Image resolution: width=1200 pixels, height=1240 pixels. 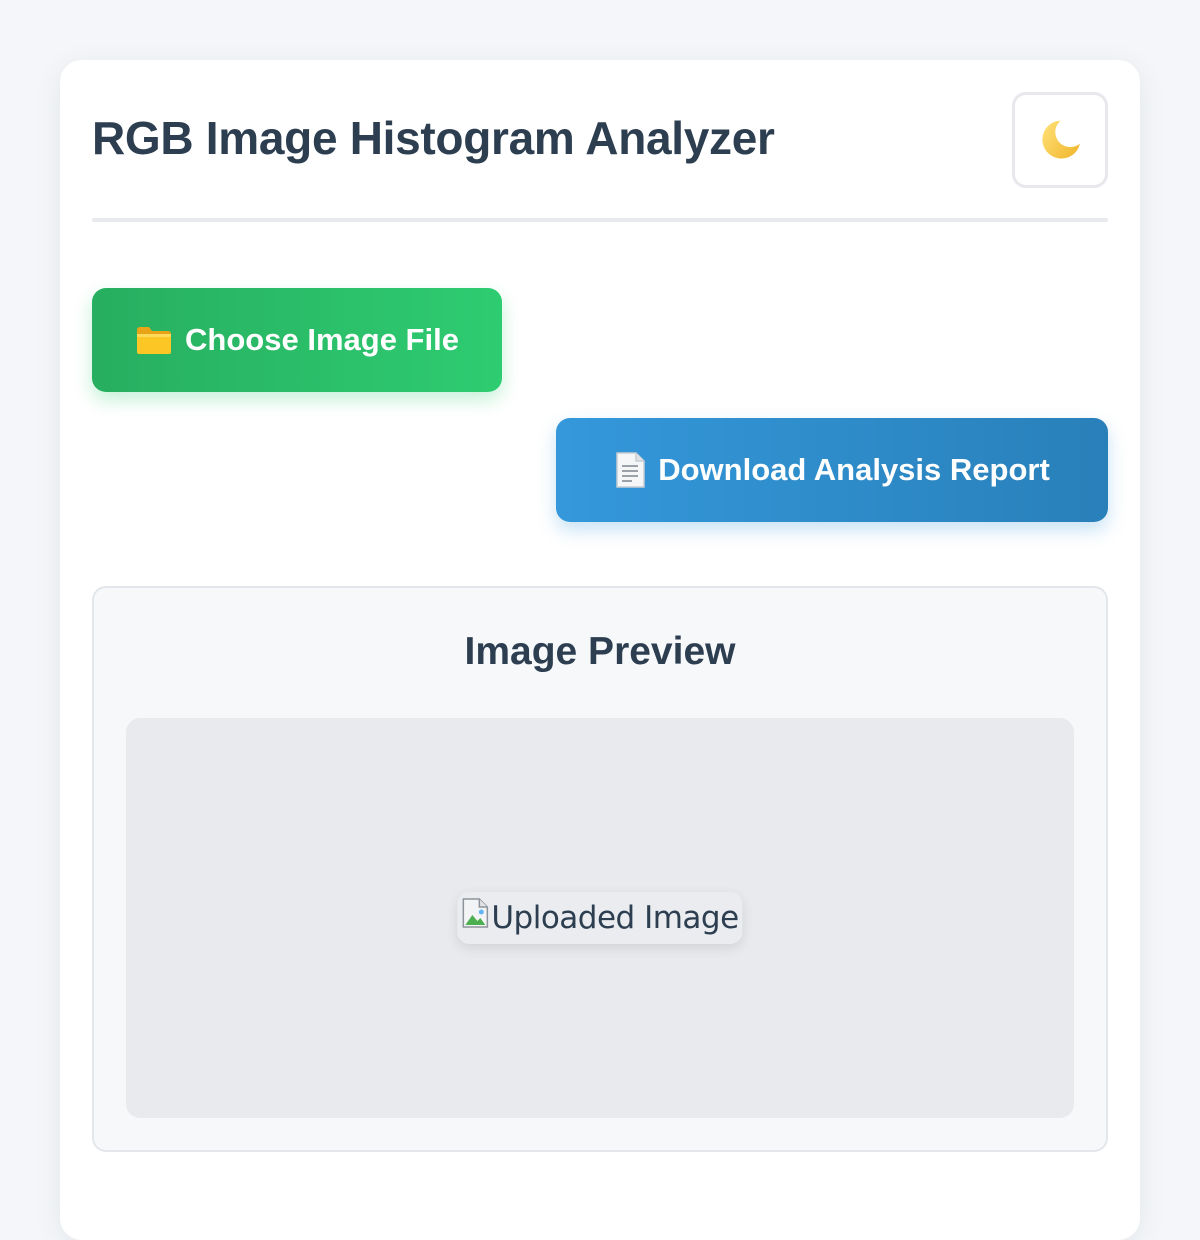 I want to click on download-analysis-report-button: Download Analysis Report, so click(x=832, y=470).